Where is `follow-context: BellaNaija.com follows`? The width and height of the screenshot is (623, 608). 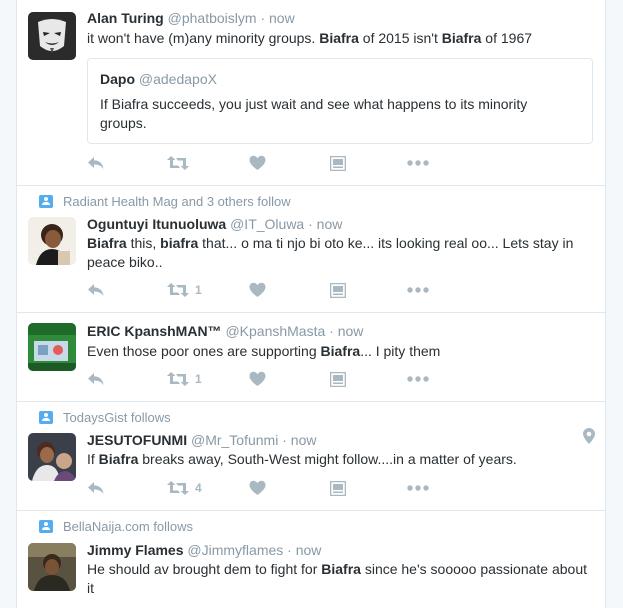 follow-context: BellaNaija.com follows is located at coordinates (116, 526).